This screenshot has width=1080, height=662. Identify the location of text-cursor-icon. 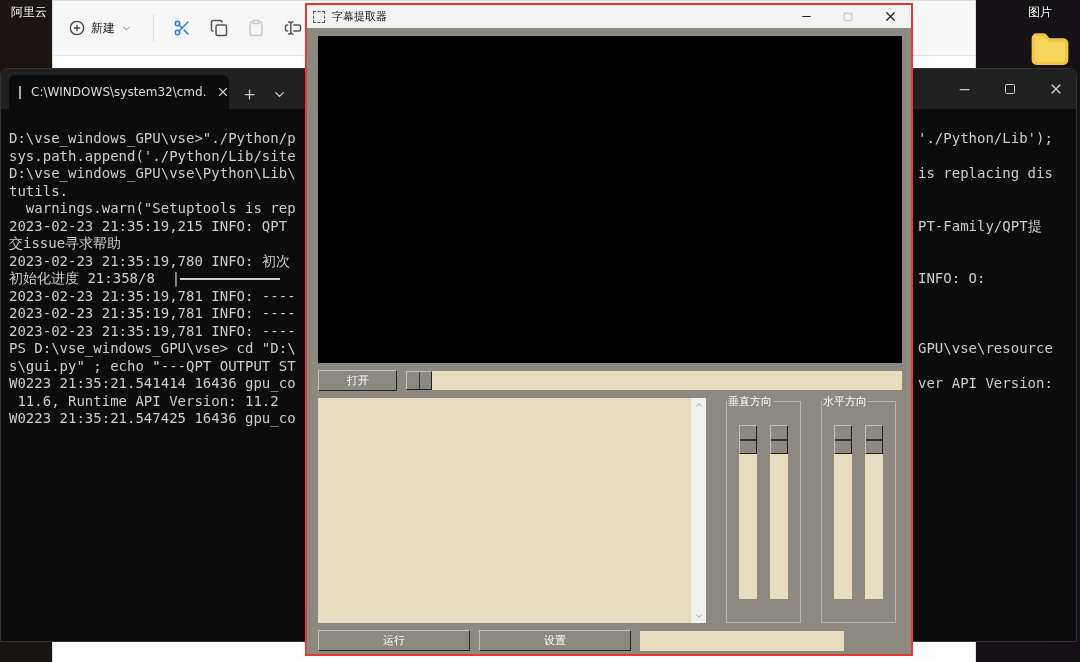
(293, 28).